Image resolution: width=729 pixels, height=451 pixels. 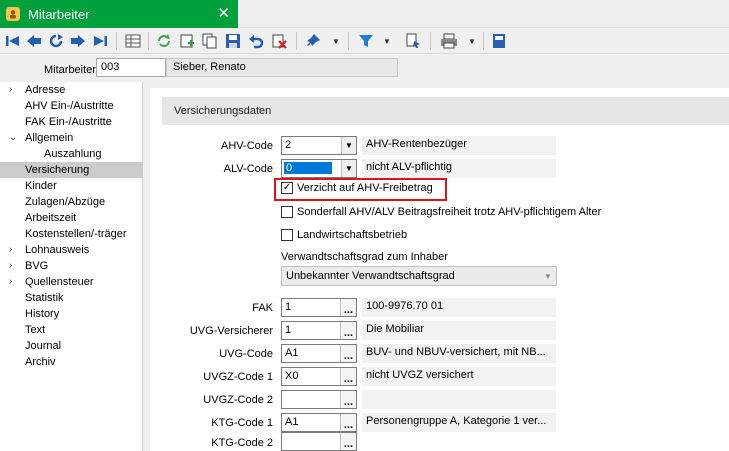 What do you see at coordinates (319, 168) in the screenshot?
I see `alv-code-select: 0 ▼` at bounding box center [319, 168].